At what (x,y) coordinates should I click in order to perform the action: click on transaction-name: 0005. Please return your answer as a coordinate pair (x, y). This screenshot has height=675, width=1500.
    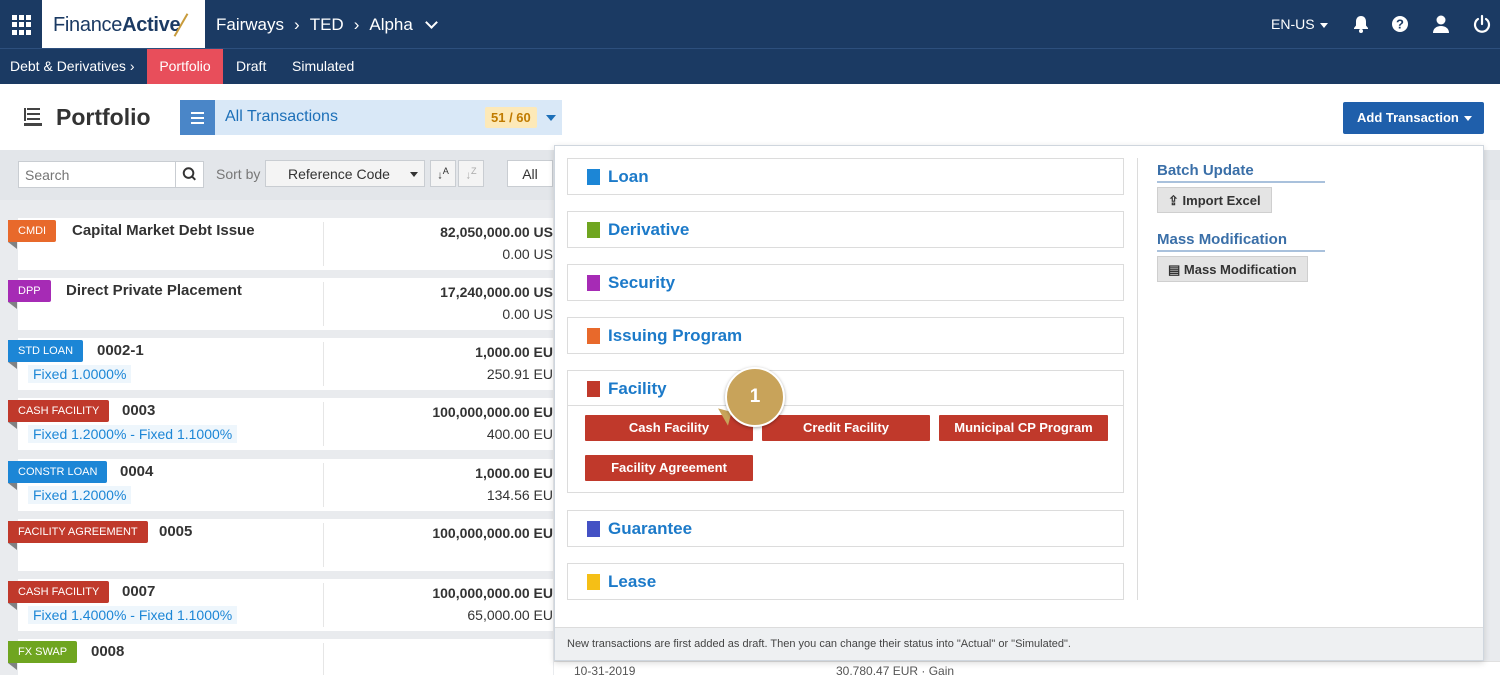
    Looking at the image, I should click on (175, 531).